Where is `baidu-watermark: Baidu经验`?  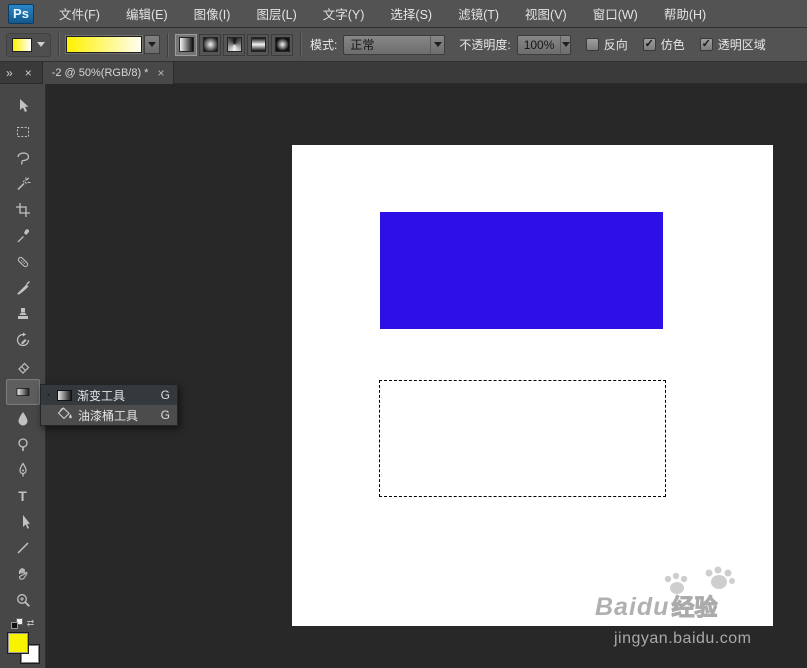 baidu-watermark: Baidu经验 is located at coordinates (680, 596).